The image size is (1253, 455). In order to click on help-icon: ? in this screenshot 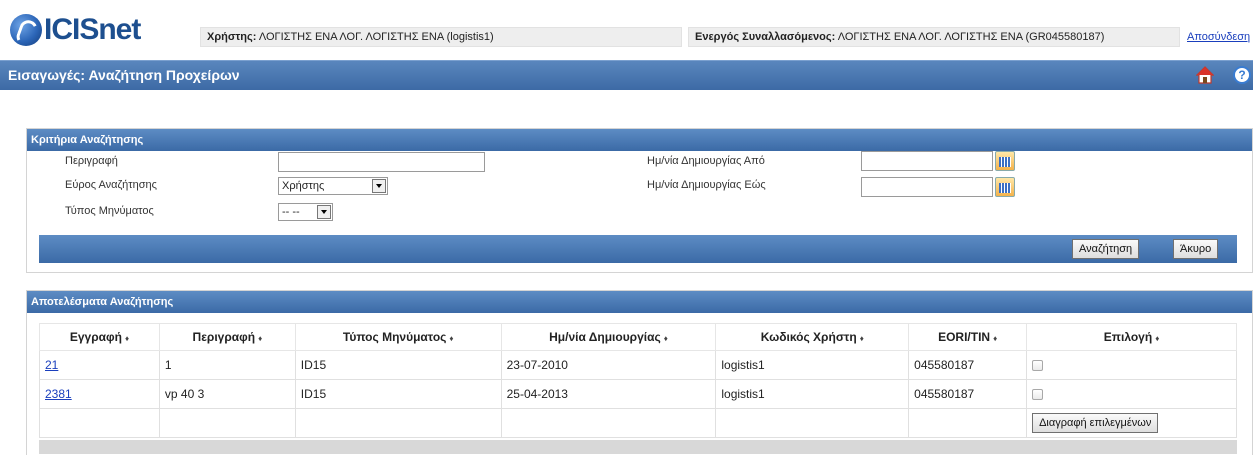, I will do `click(1242, 75)`.